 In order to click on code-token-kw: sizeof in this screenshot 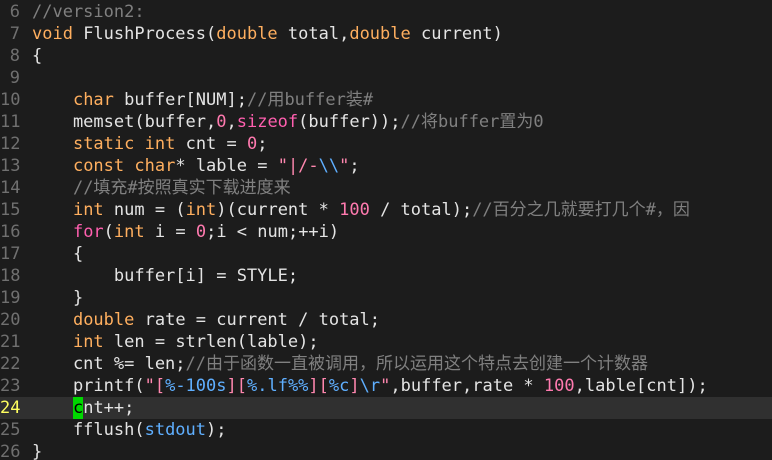, I will do `click(267, 122)`.